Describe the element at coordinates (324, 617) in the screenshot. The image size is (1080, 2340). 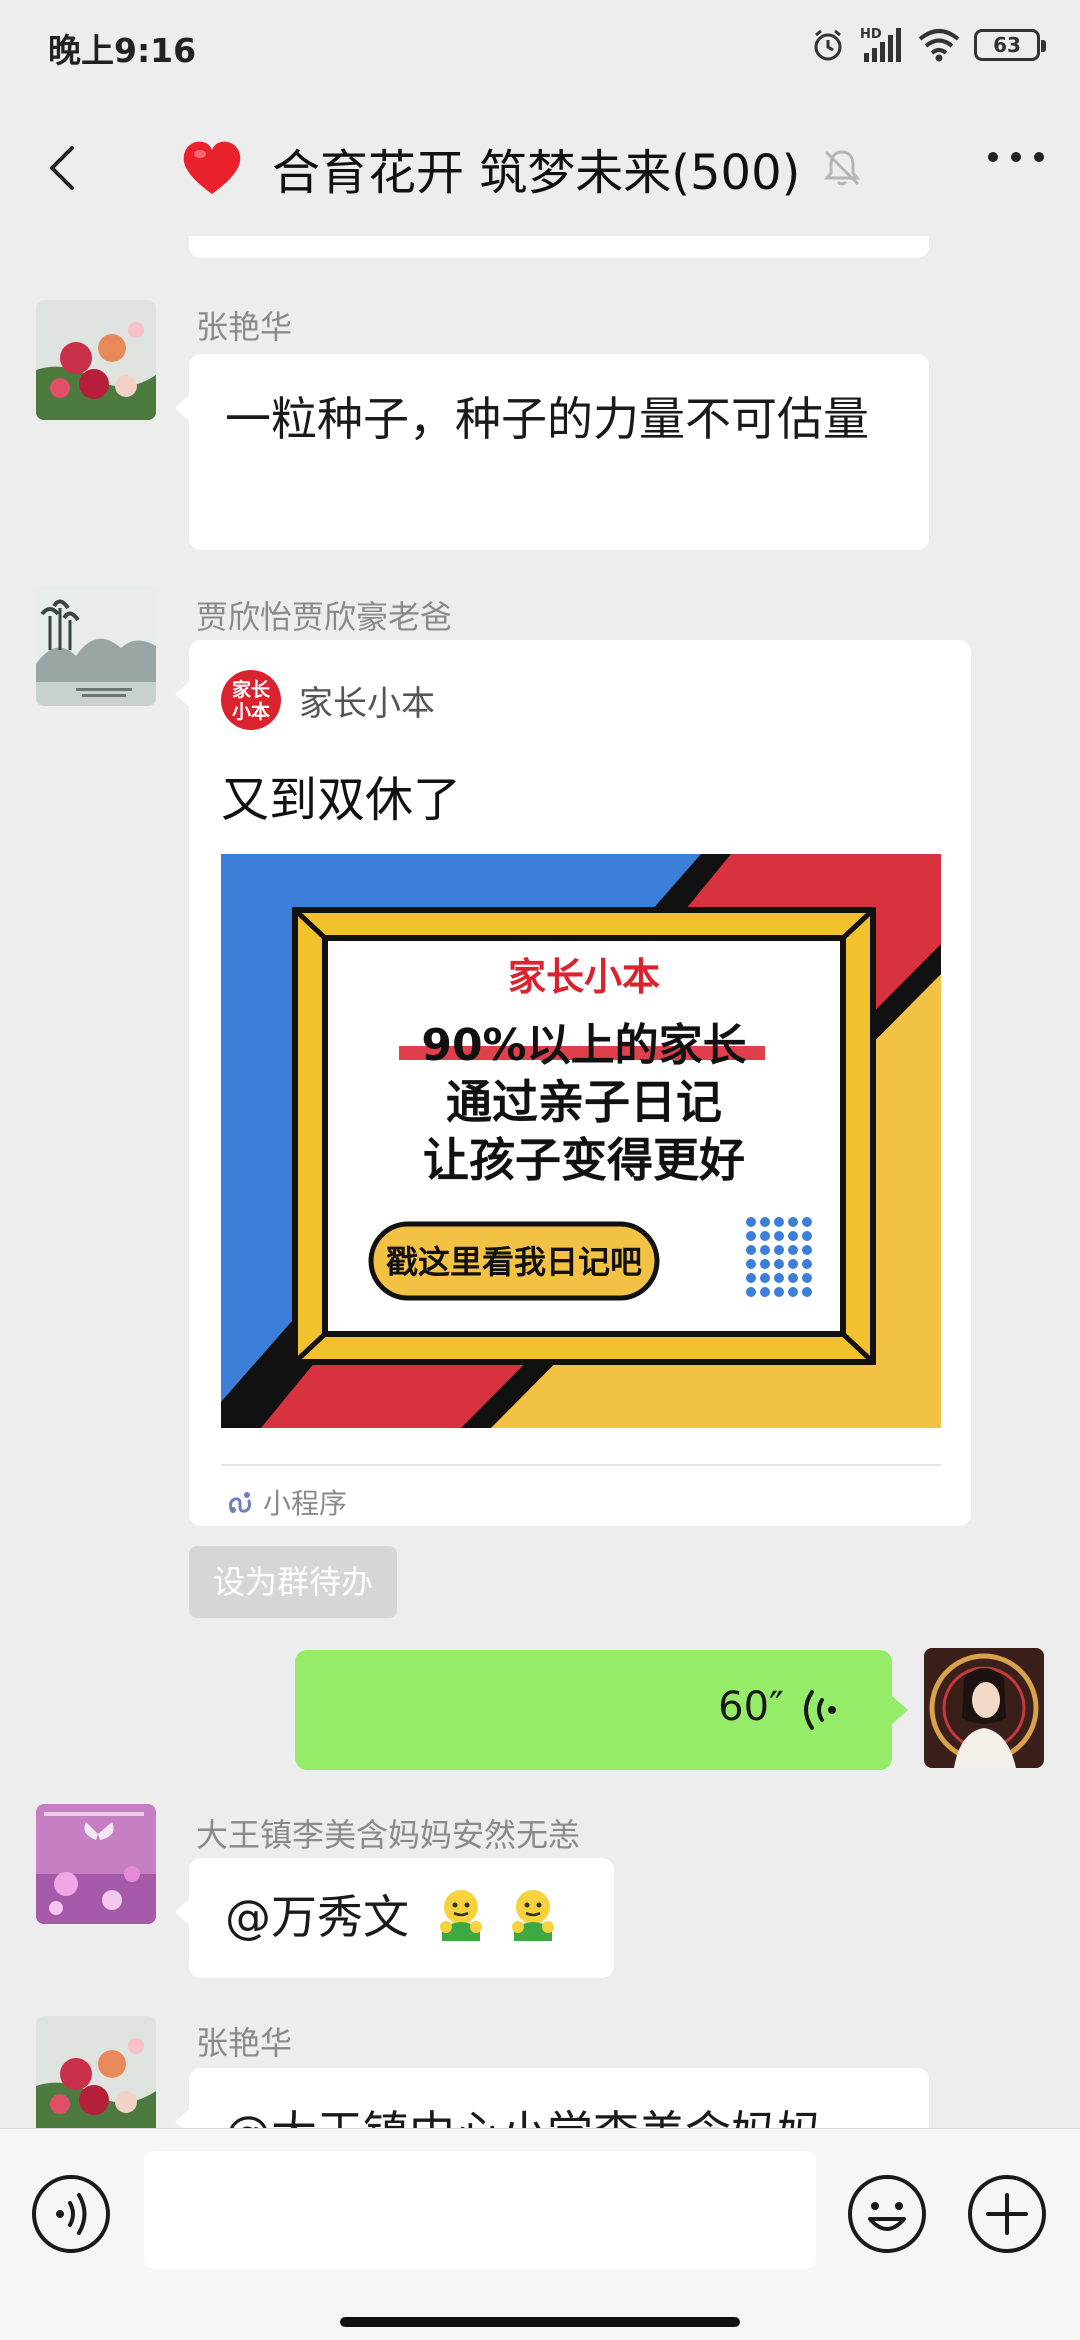
I see `sender-name: 贾欣怡贾欣豪老爸` at that location.